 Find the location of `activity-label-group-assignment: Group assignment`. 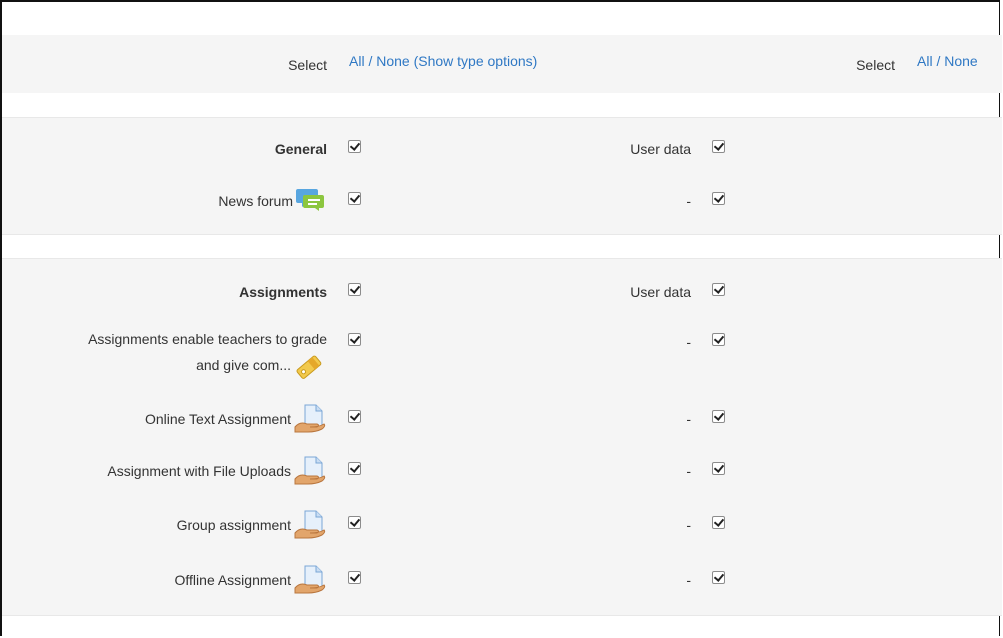

activity-label-group-assignment: Group assignment is located at coordinates (233, 525).